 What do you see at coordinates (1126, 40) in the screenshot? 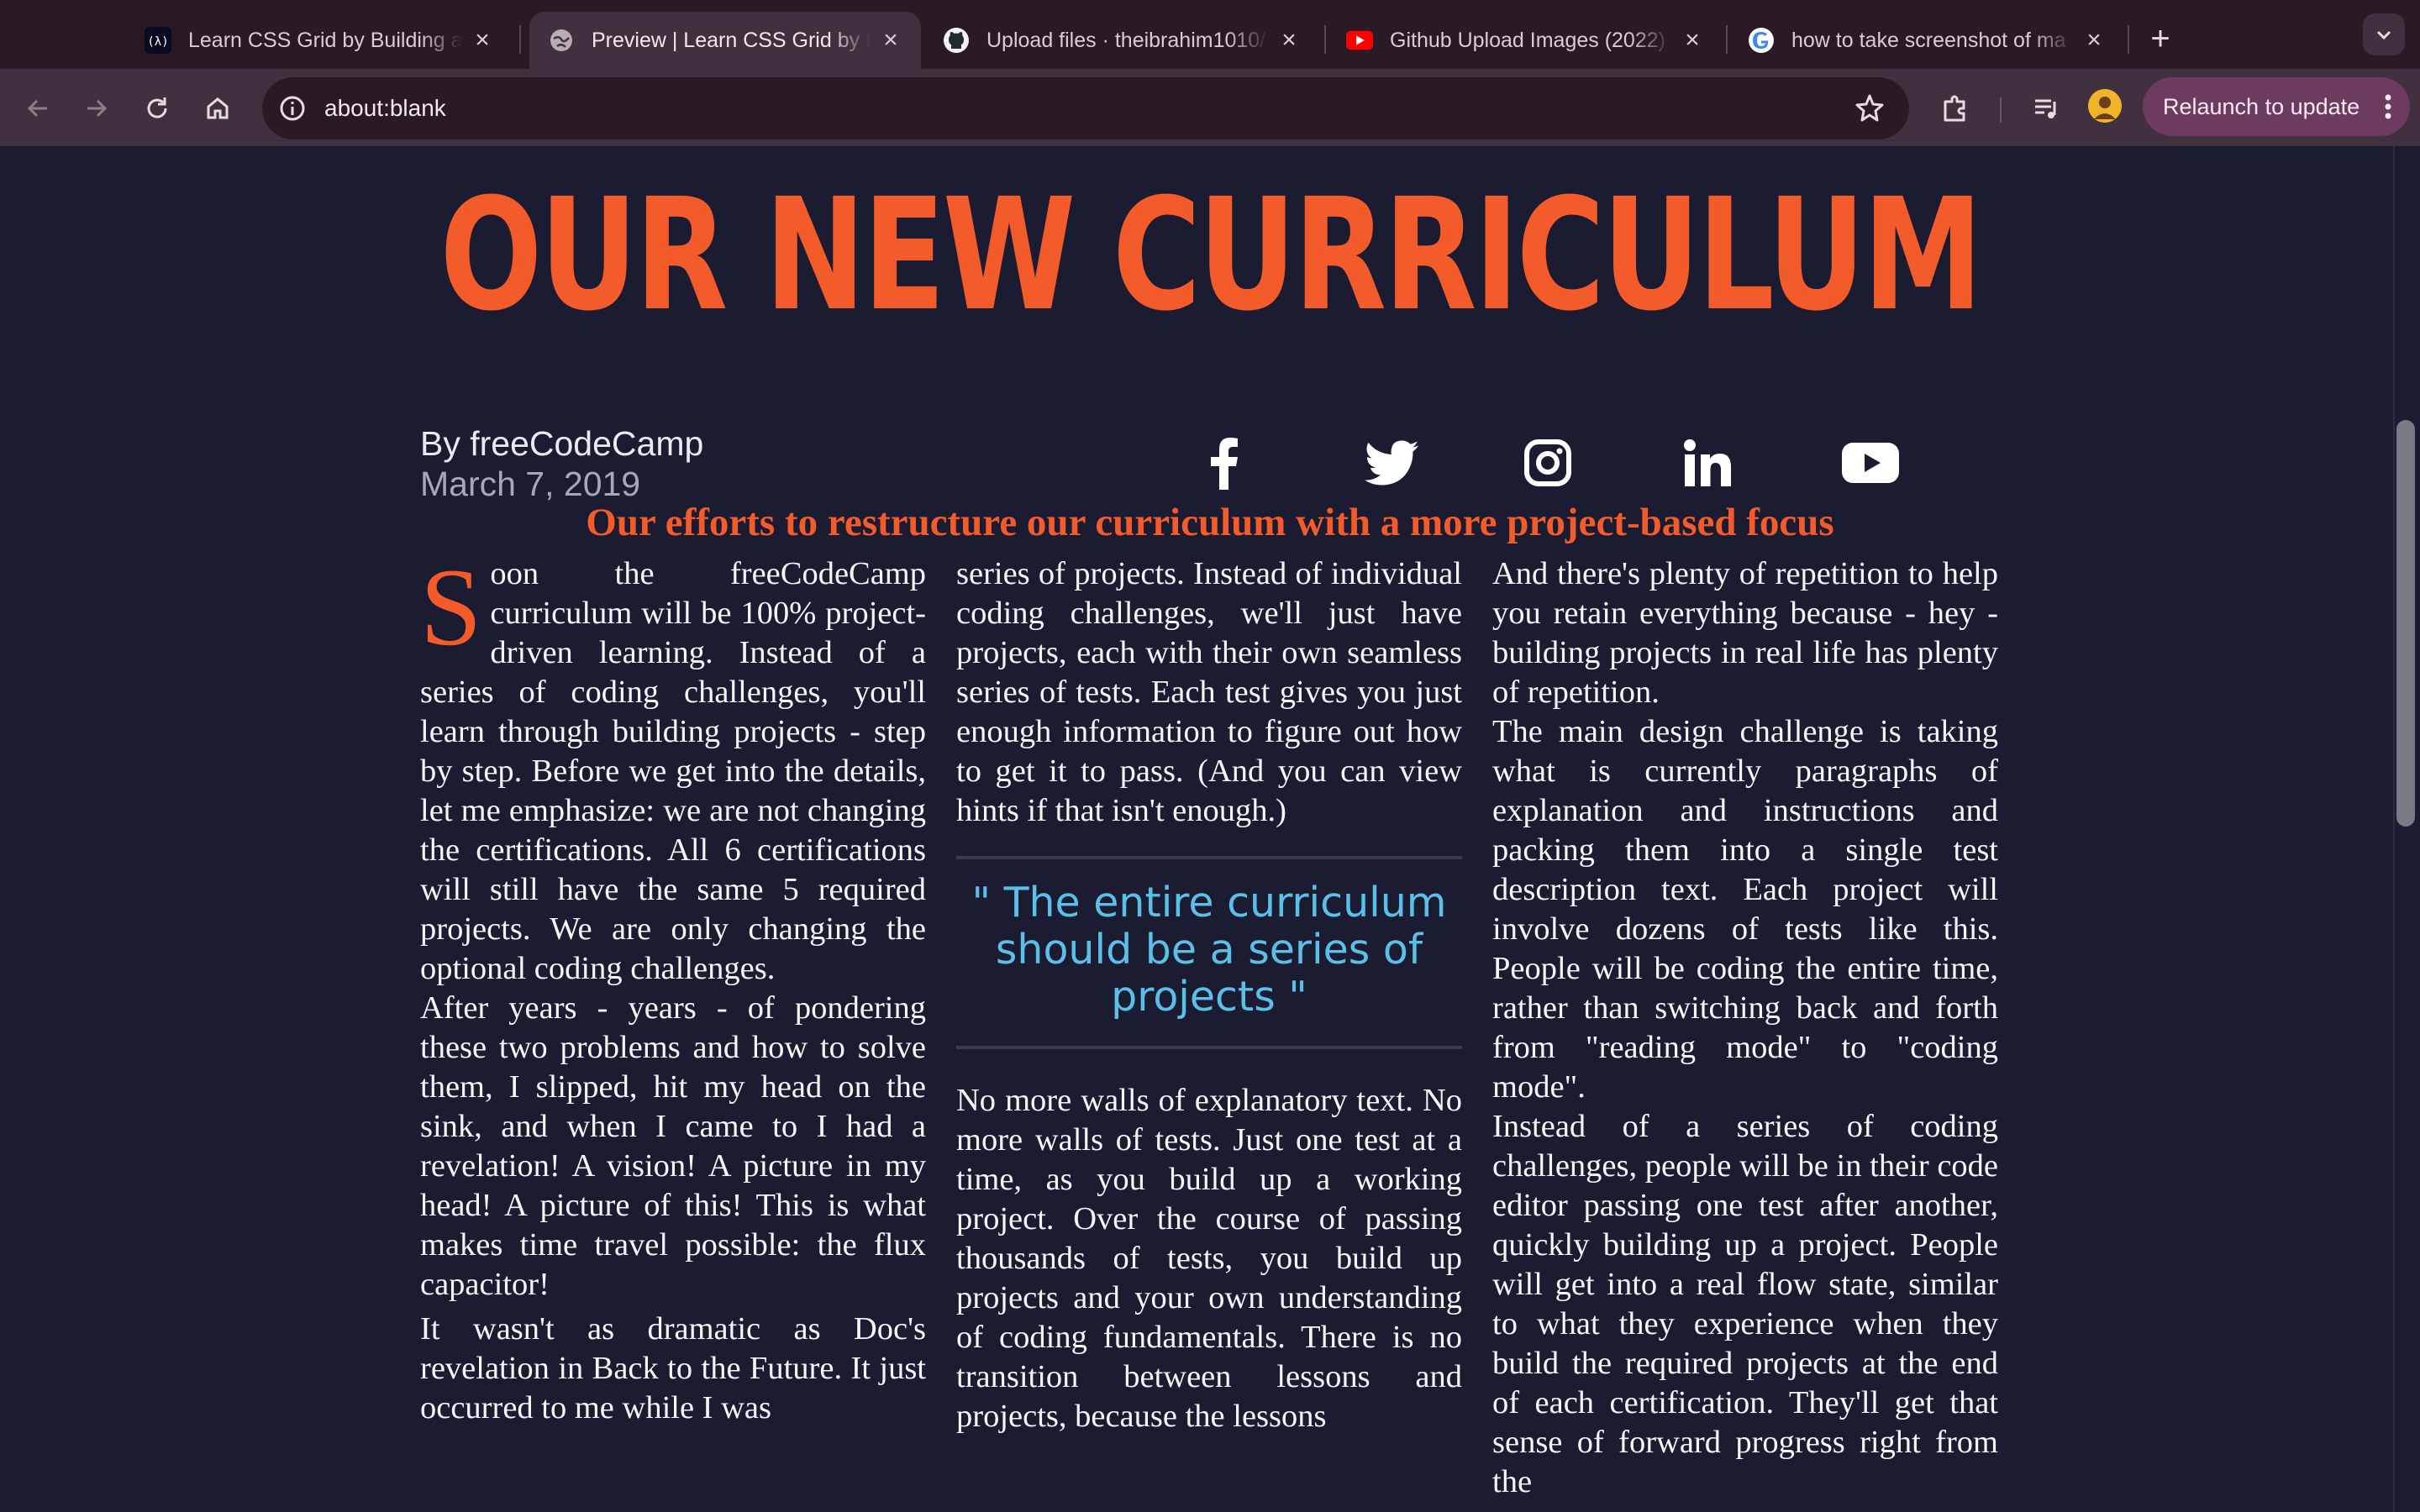
I see `tab-title: Upload files · theibrahim1010/` at bounding box center [1126, 40].